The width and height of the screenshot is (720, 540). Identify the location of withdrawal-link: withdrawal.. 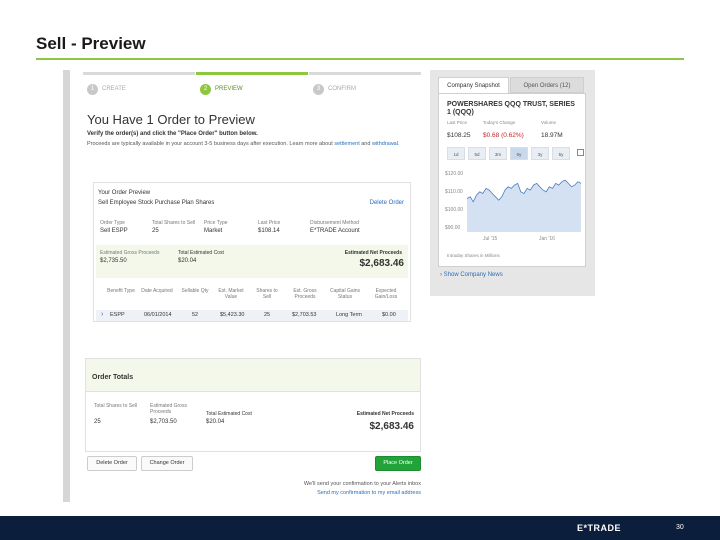
(386, 144).